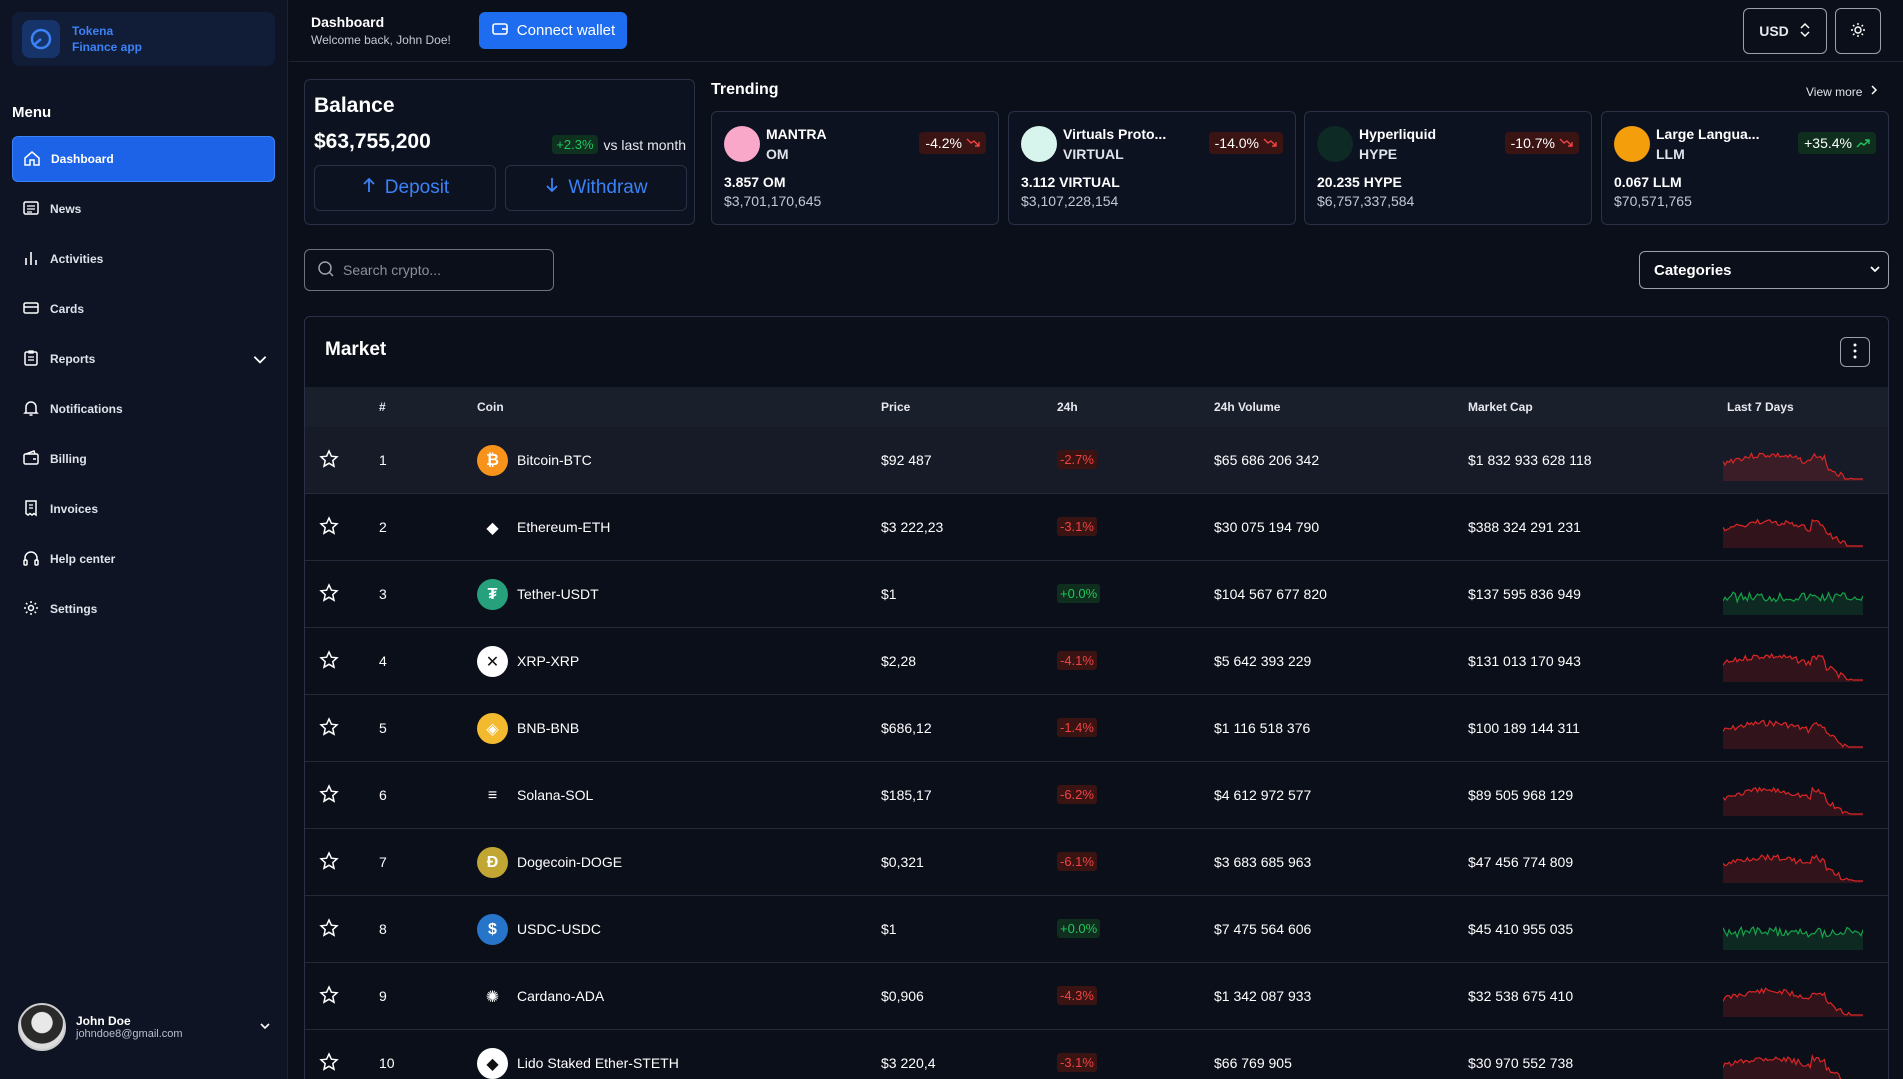 The width and height of the screenshot is (1903, 1079). What do you see at coordinates (902, 996) in the screenshot?
I see `coin-price: $0,906` at bounding box center [902, 996].